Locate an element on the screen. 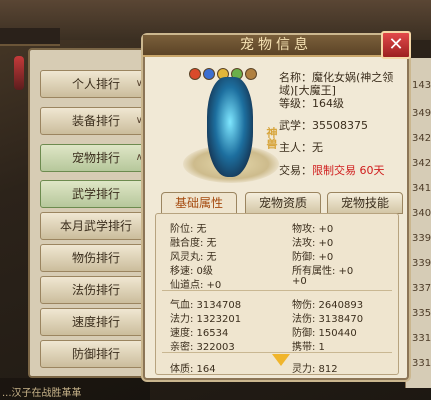 Image resolution: width=431 pixels, height=400 pixels. stat-defense-bonus: 防御: +0 is located at coordinates (313, 257).